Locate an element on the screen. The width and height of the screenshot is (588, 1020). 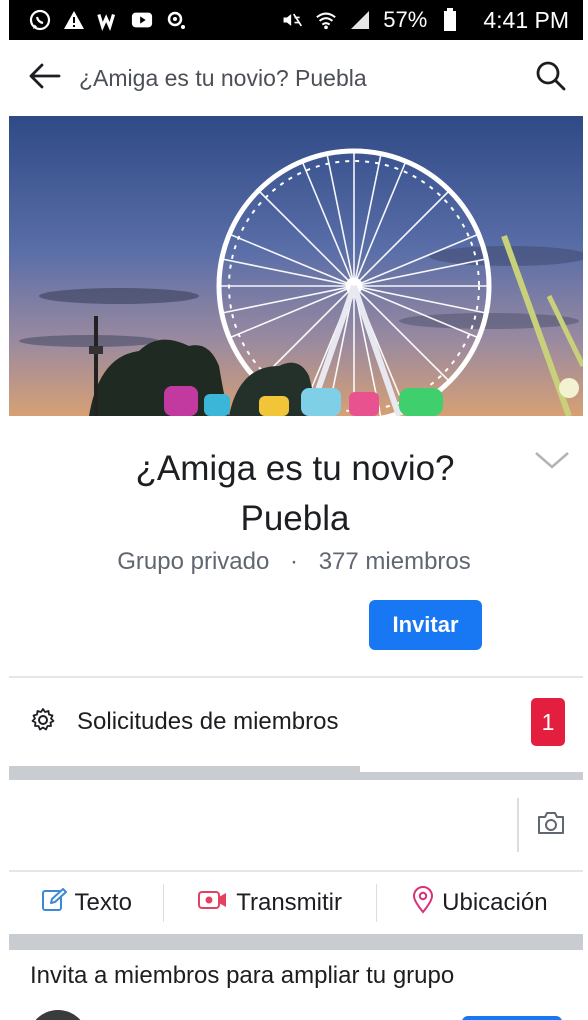
app-bar-title: ¿Amiga es tu novio? Puebla is located at coordinates (223, 77).